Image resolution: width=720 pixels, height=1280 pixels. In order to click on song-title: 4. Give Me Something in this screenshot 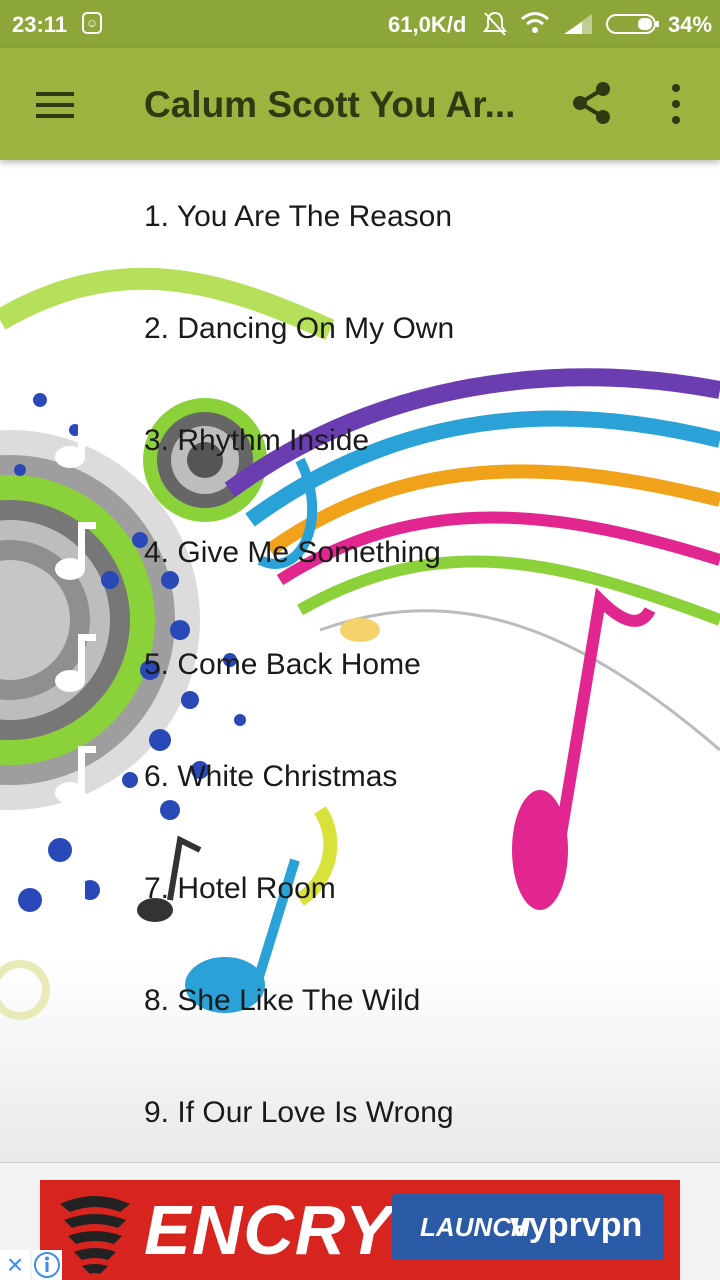, I will do `click(292, 552)`.